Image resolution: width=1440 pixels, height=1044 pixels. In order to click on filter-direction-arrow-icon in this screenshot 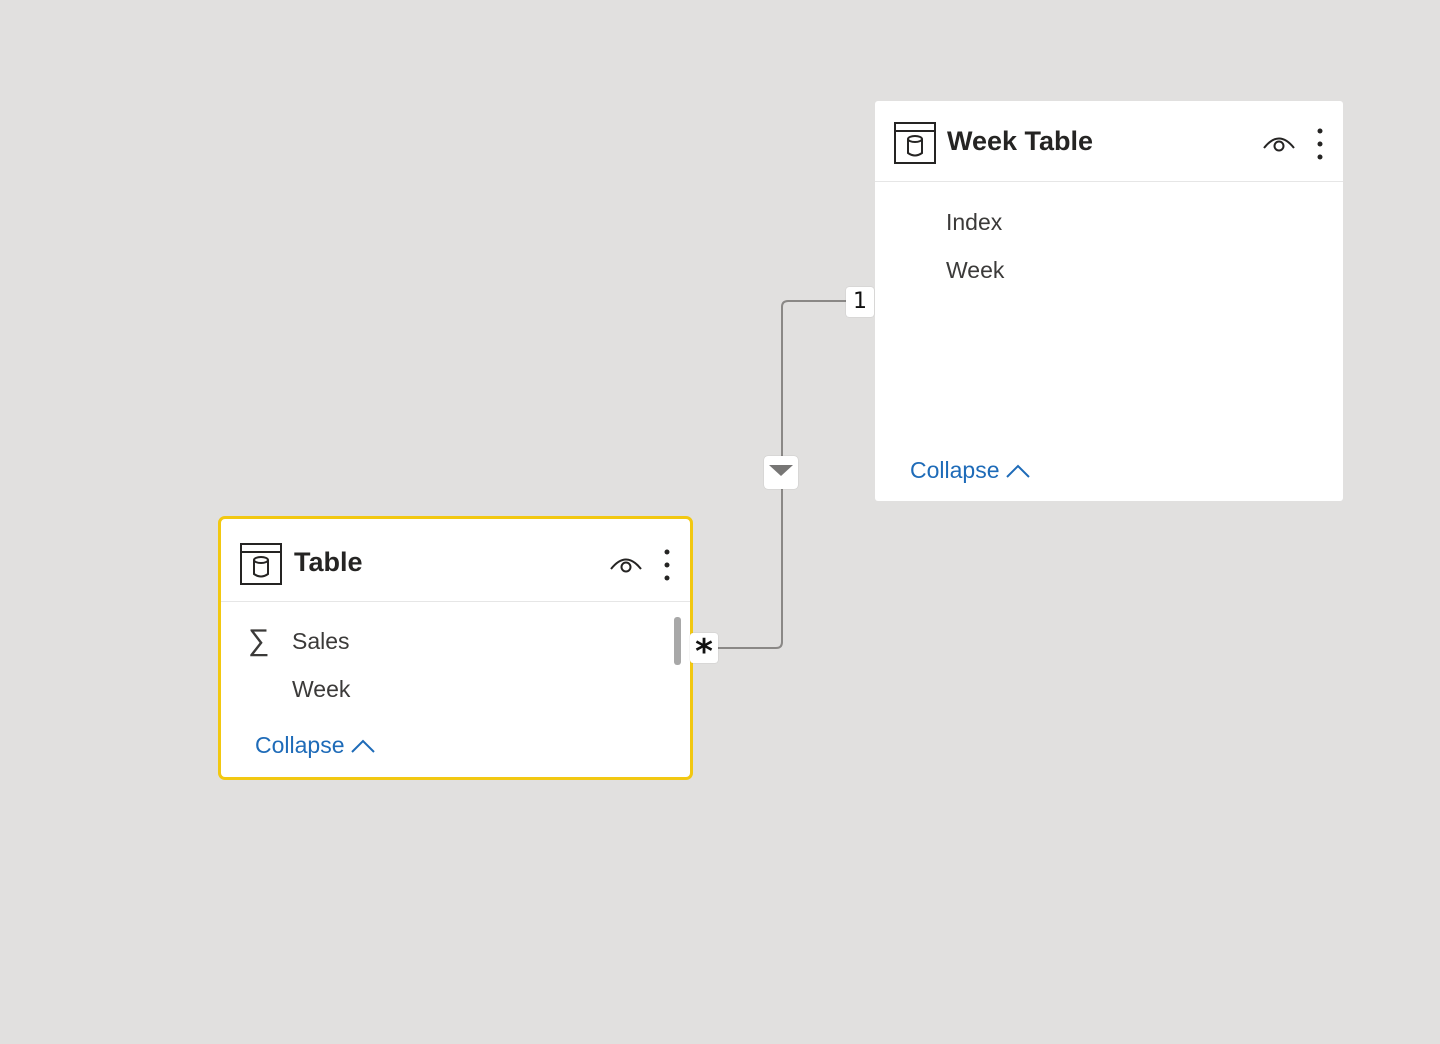, I will do `click(781, 472)`.